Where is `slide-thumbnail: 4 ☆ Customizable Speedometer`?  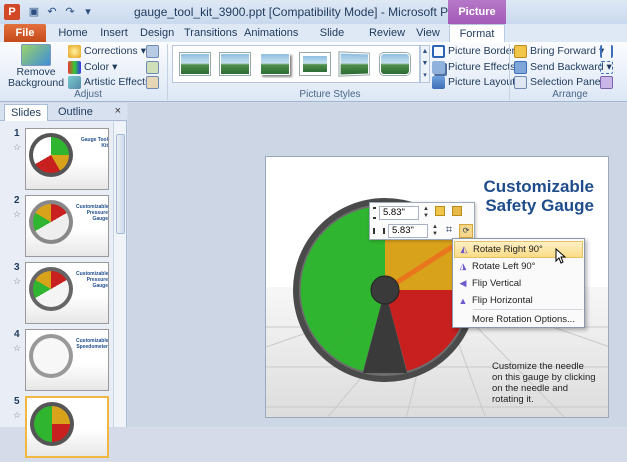 slide-thumbnail: 4 ☆ Customizable Speedometer is located at coordinates (57, 362).